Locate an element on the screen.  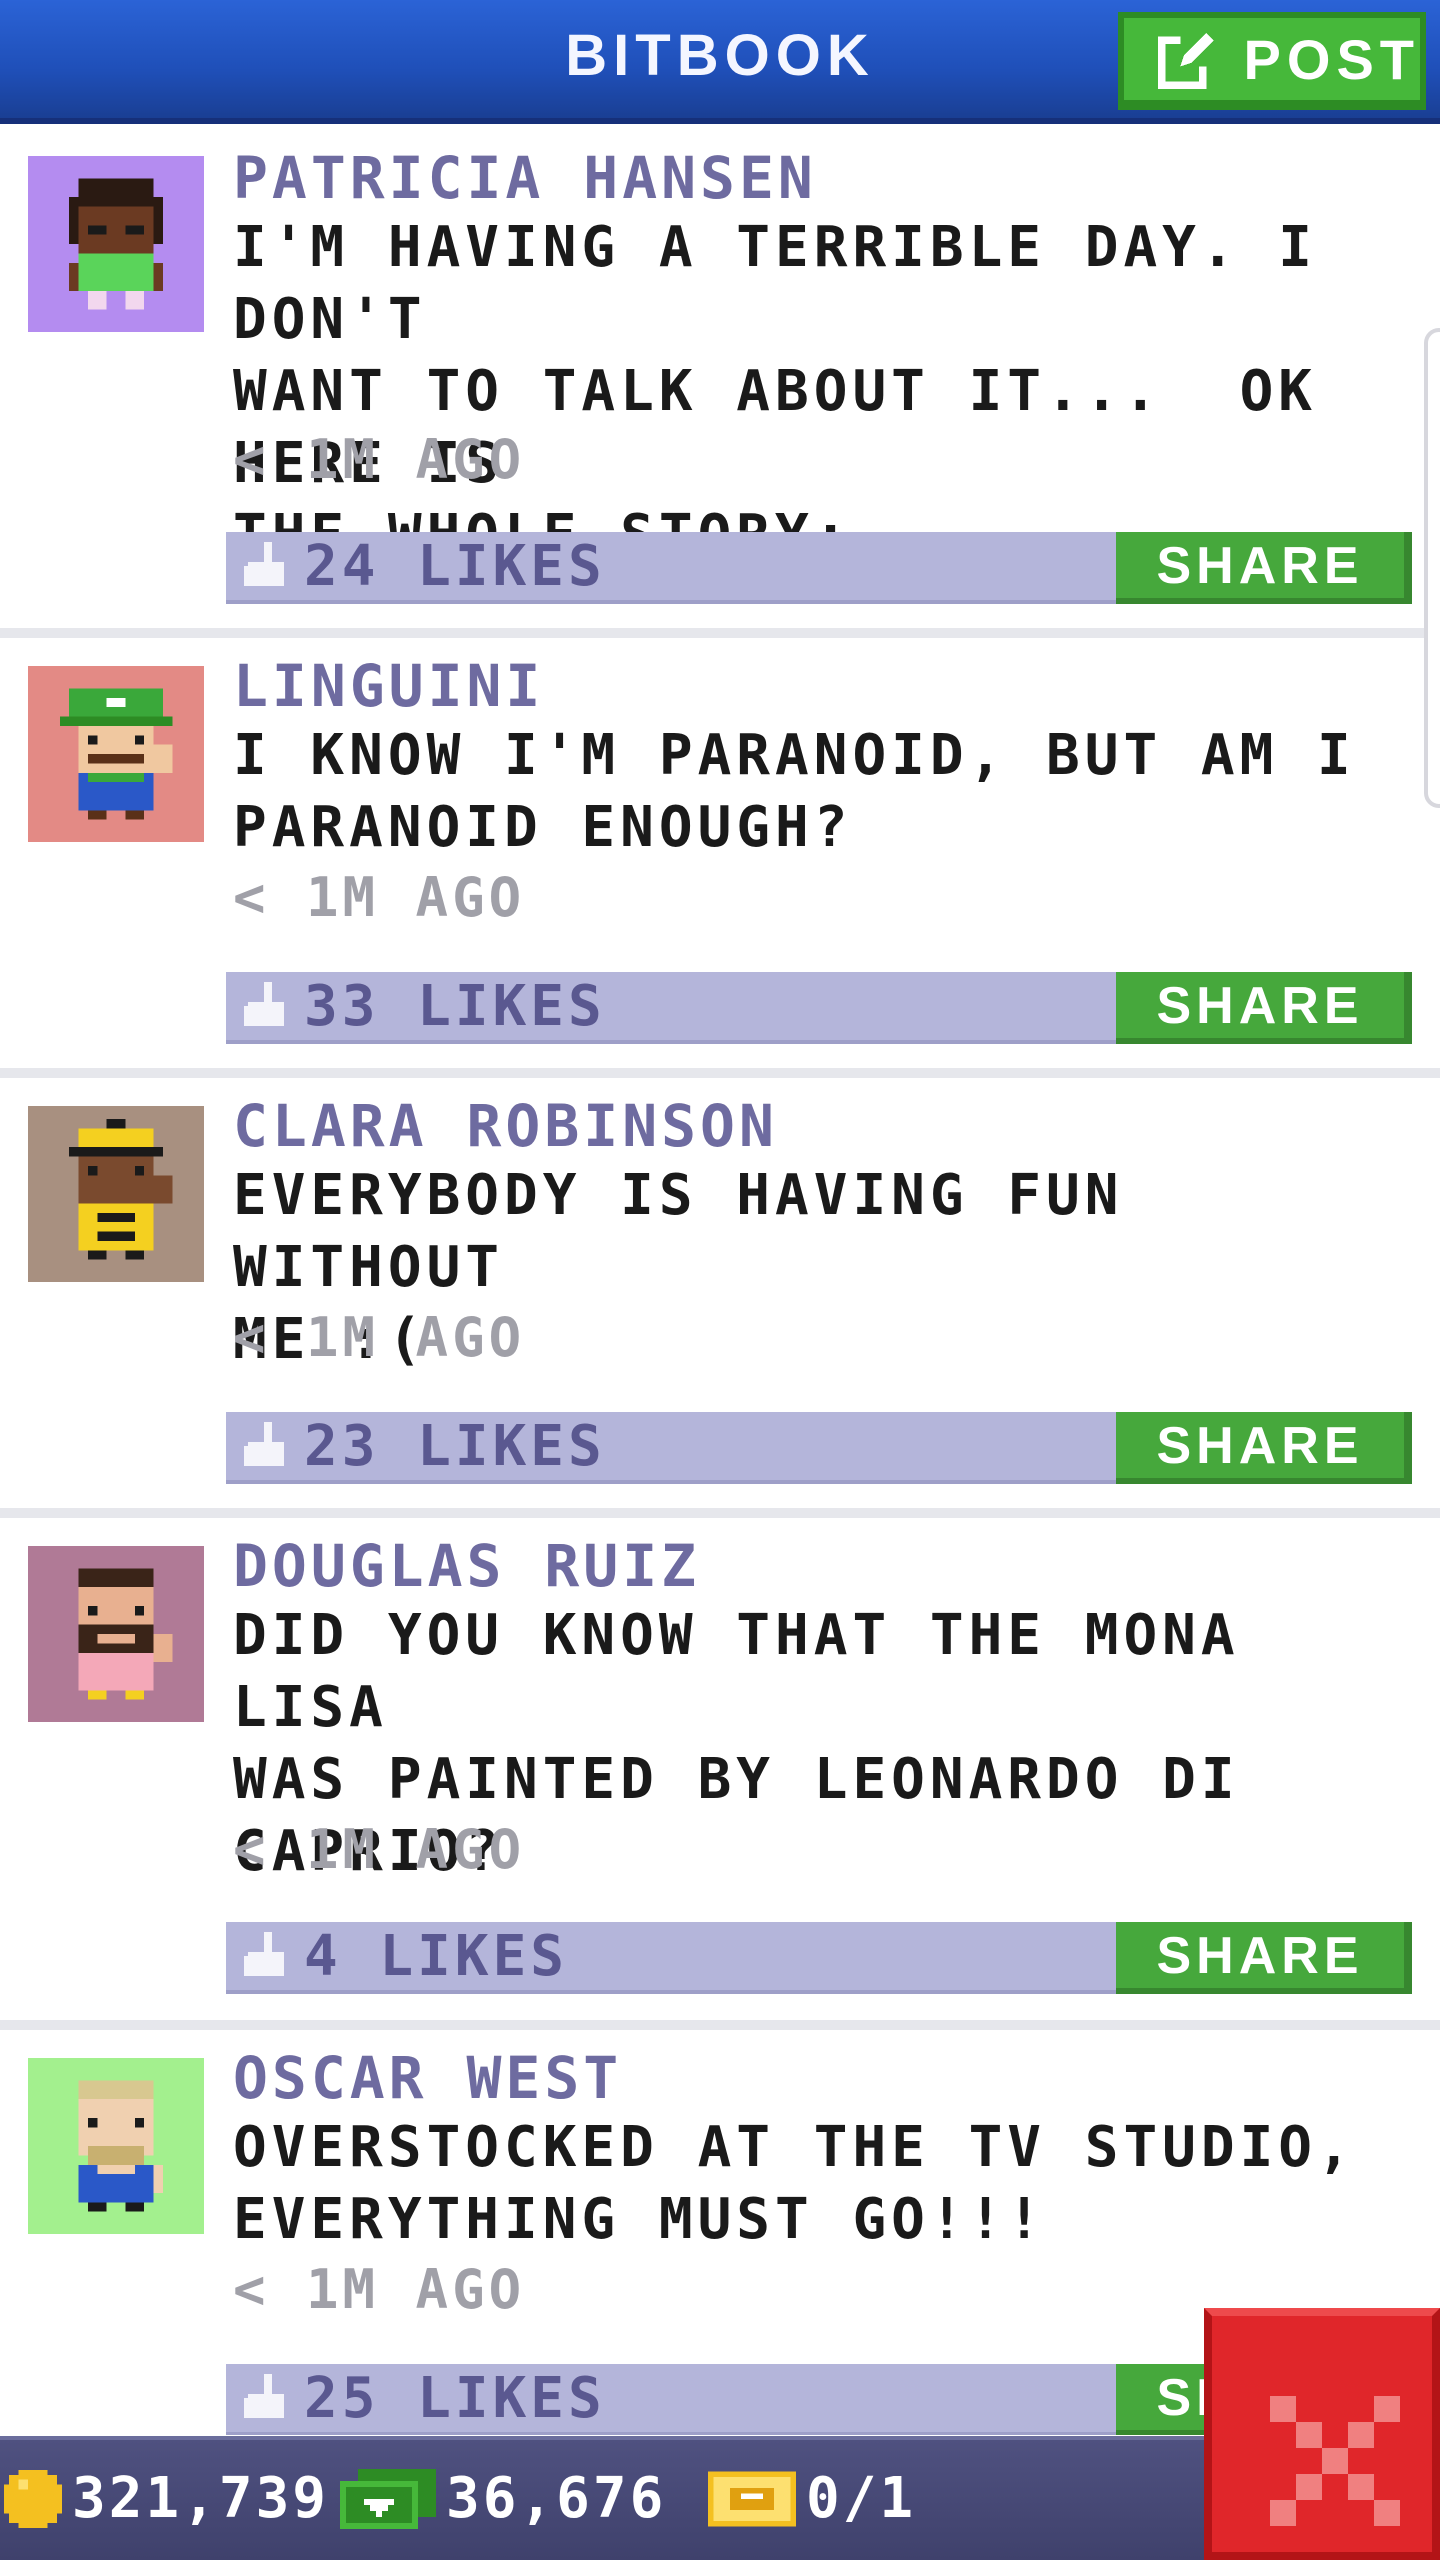
post-author: LINGUINI is located at coordinates (388, 686).